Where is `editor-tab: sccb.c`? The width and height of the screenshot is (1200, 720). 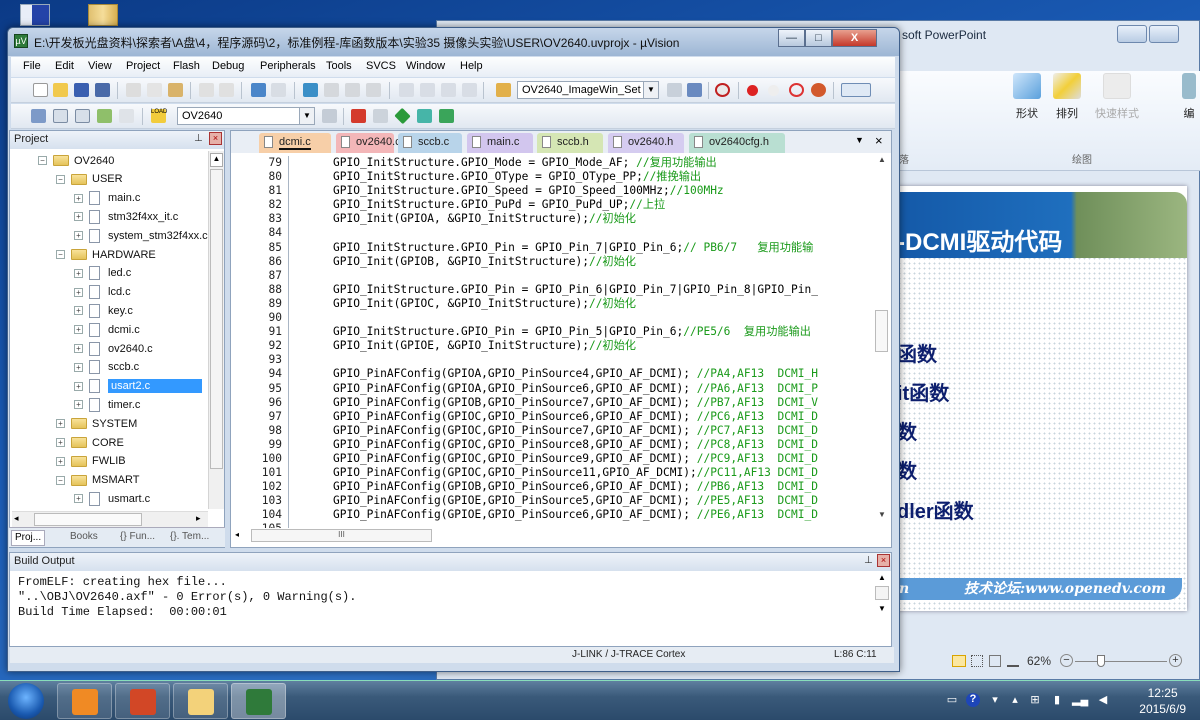 editor-tab: sccb.c is located at coordinates (430, 143).